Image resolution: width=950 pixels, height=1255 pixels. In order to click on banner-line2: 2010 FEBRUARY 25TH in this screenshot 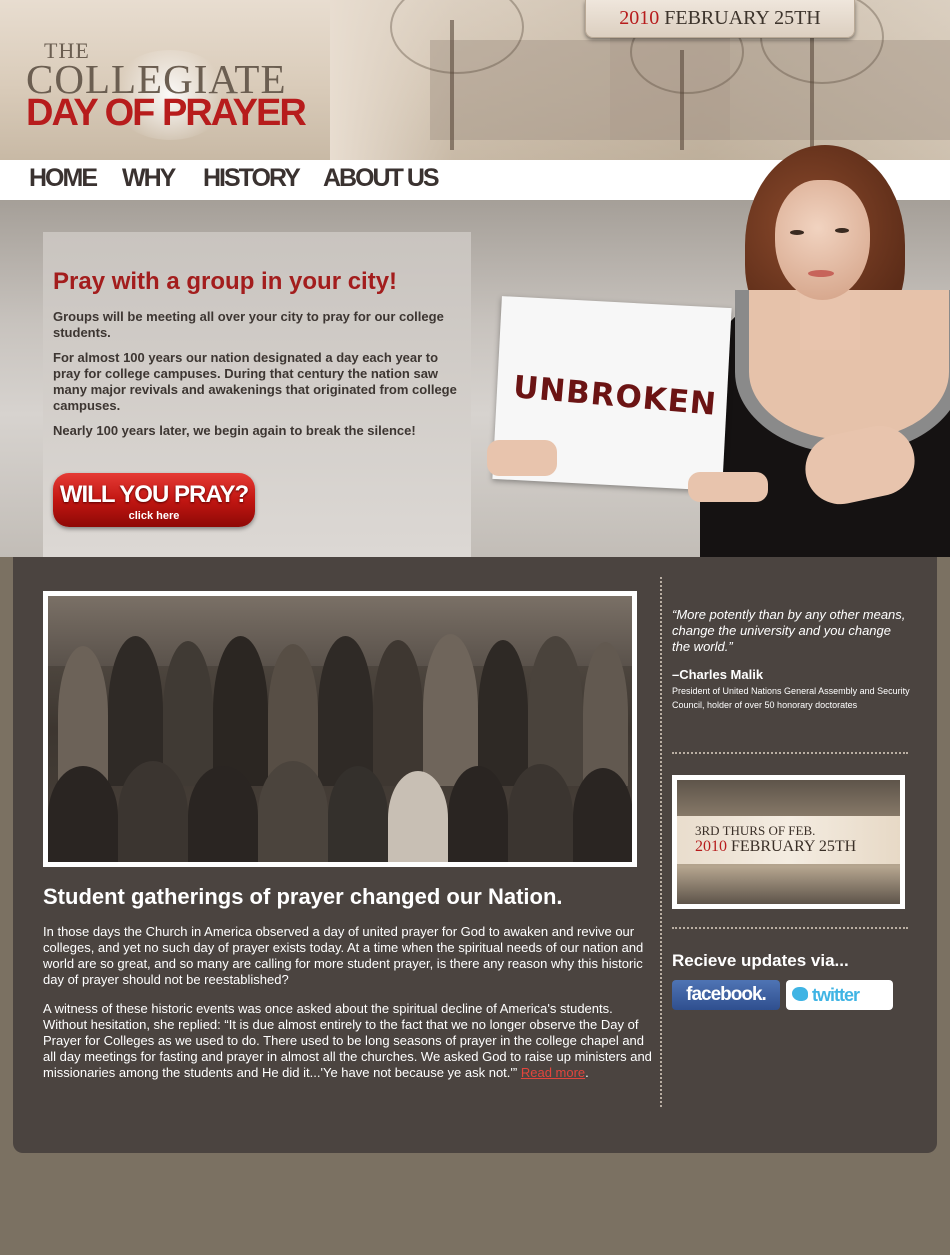, I will do `click(775, 847)`.